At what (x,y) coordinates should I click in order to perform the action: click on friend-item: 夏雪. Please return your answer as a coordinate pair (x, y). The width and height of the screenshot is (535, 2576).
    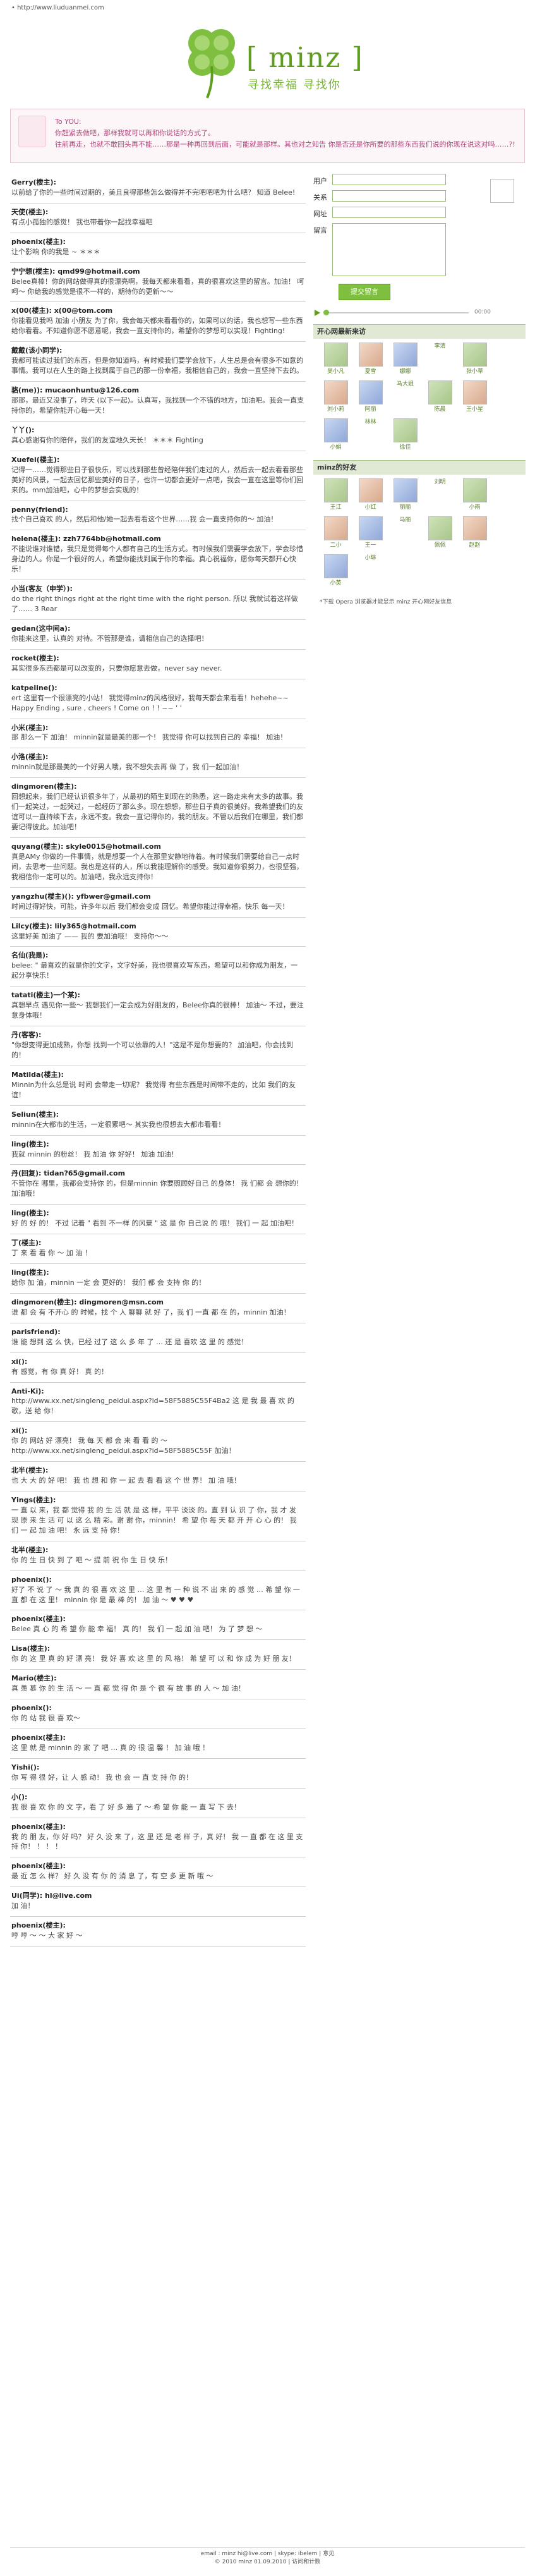
    Looking at the image, I should click on (370, 361).